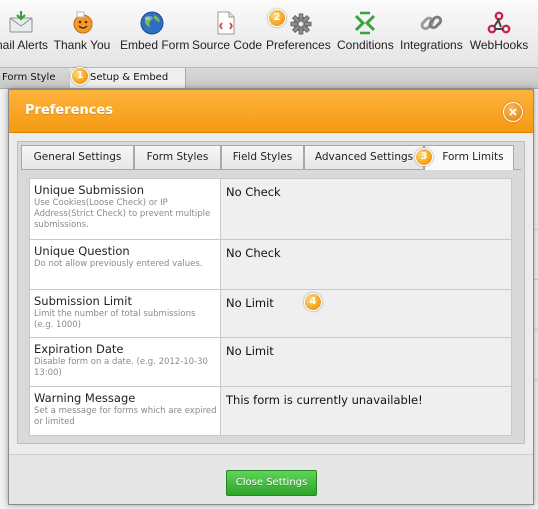 The height and width of the screenshot is (509, 538). Describe the element at coordinates (277, 18) in the screenshot. I see `step-marker-2: 2` at that location.